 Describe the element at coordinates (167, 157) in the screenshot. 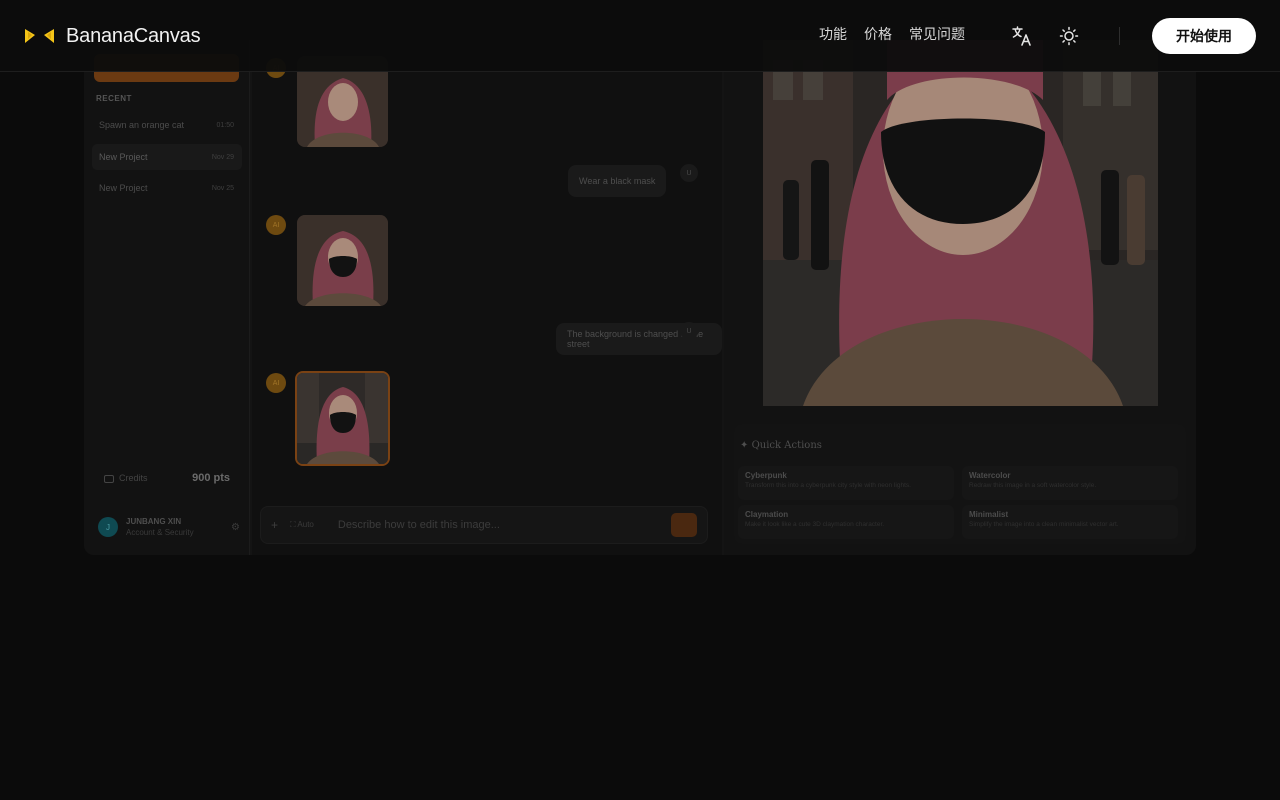

I see `sidebar-item-recent: New Project Nov 29` at that location.